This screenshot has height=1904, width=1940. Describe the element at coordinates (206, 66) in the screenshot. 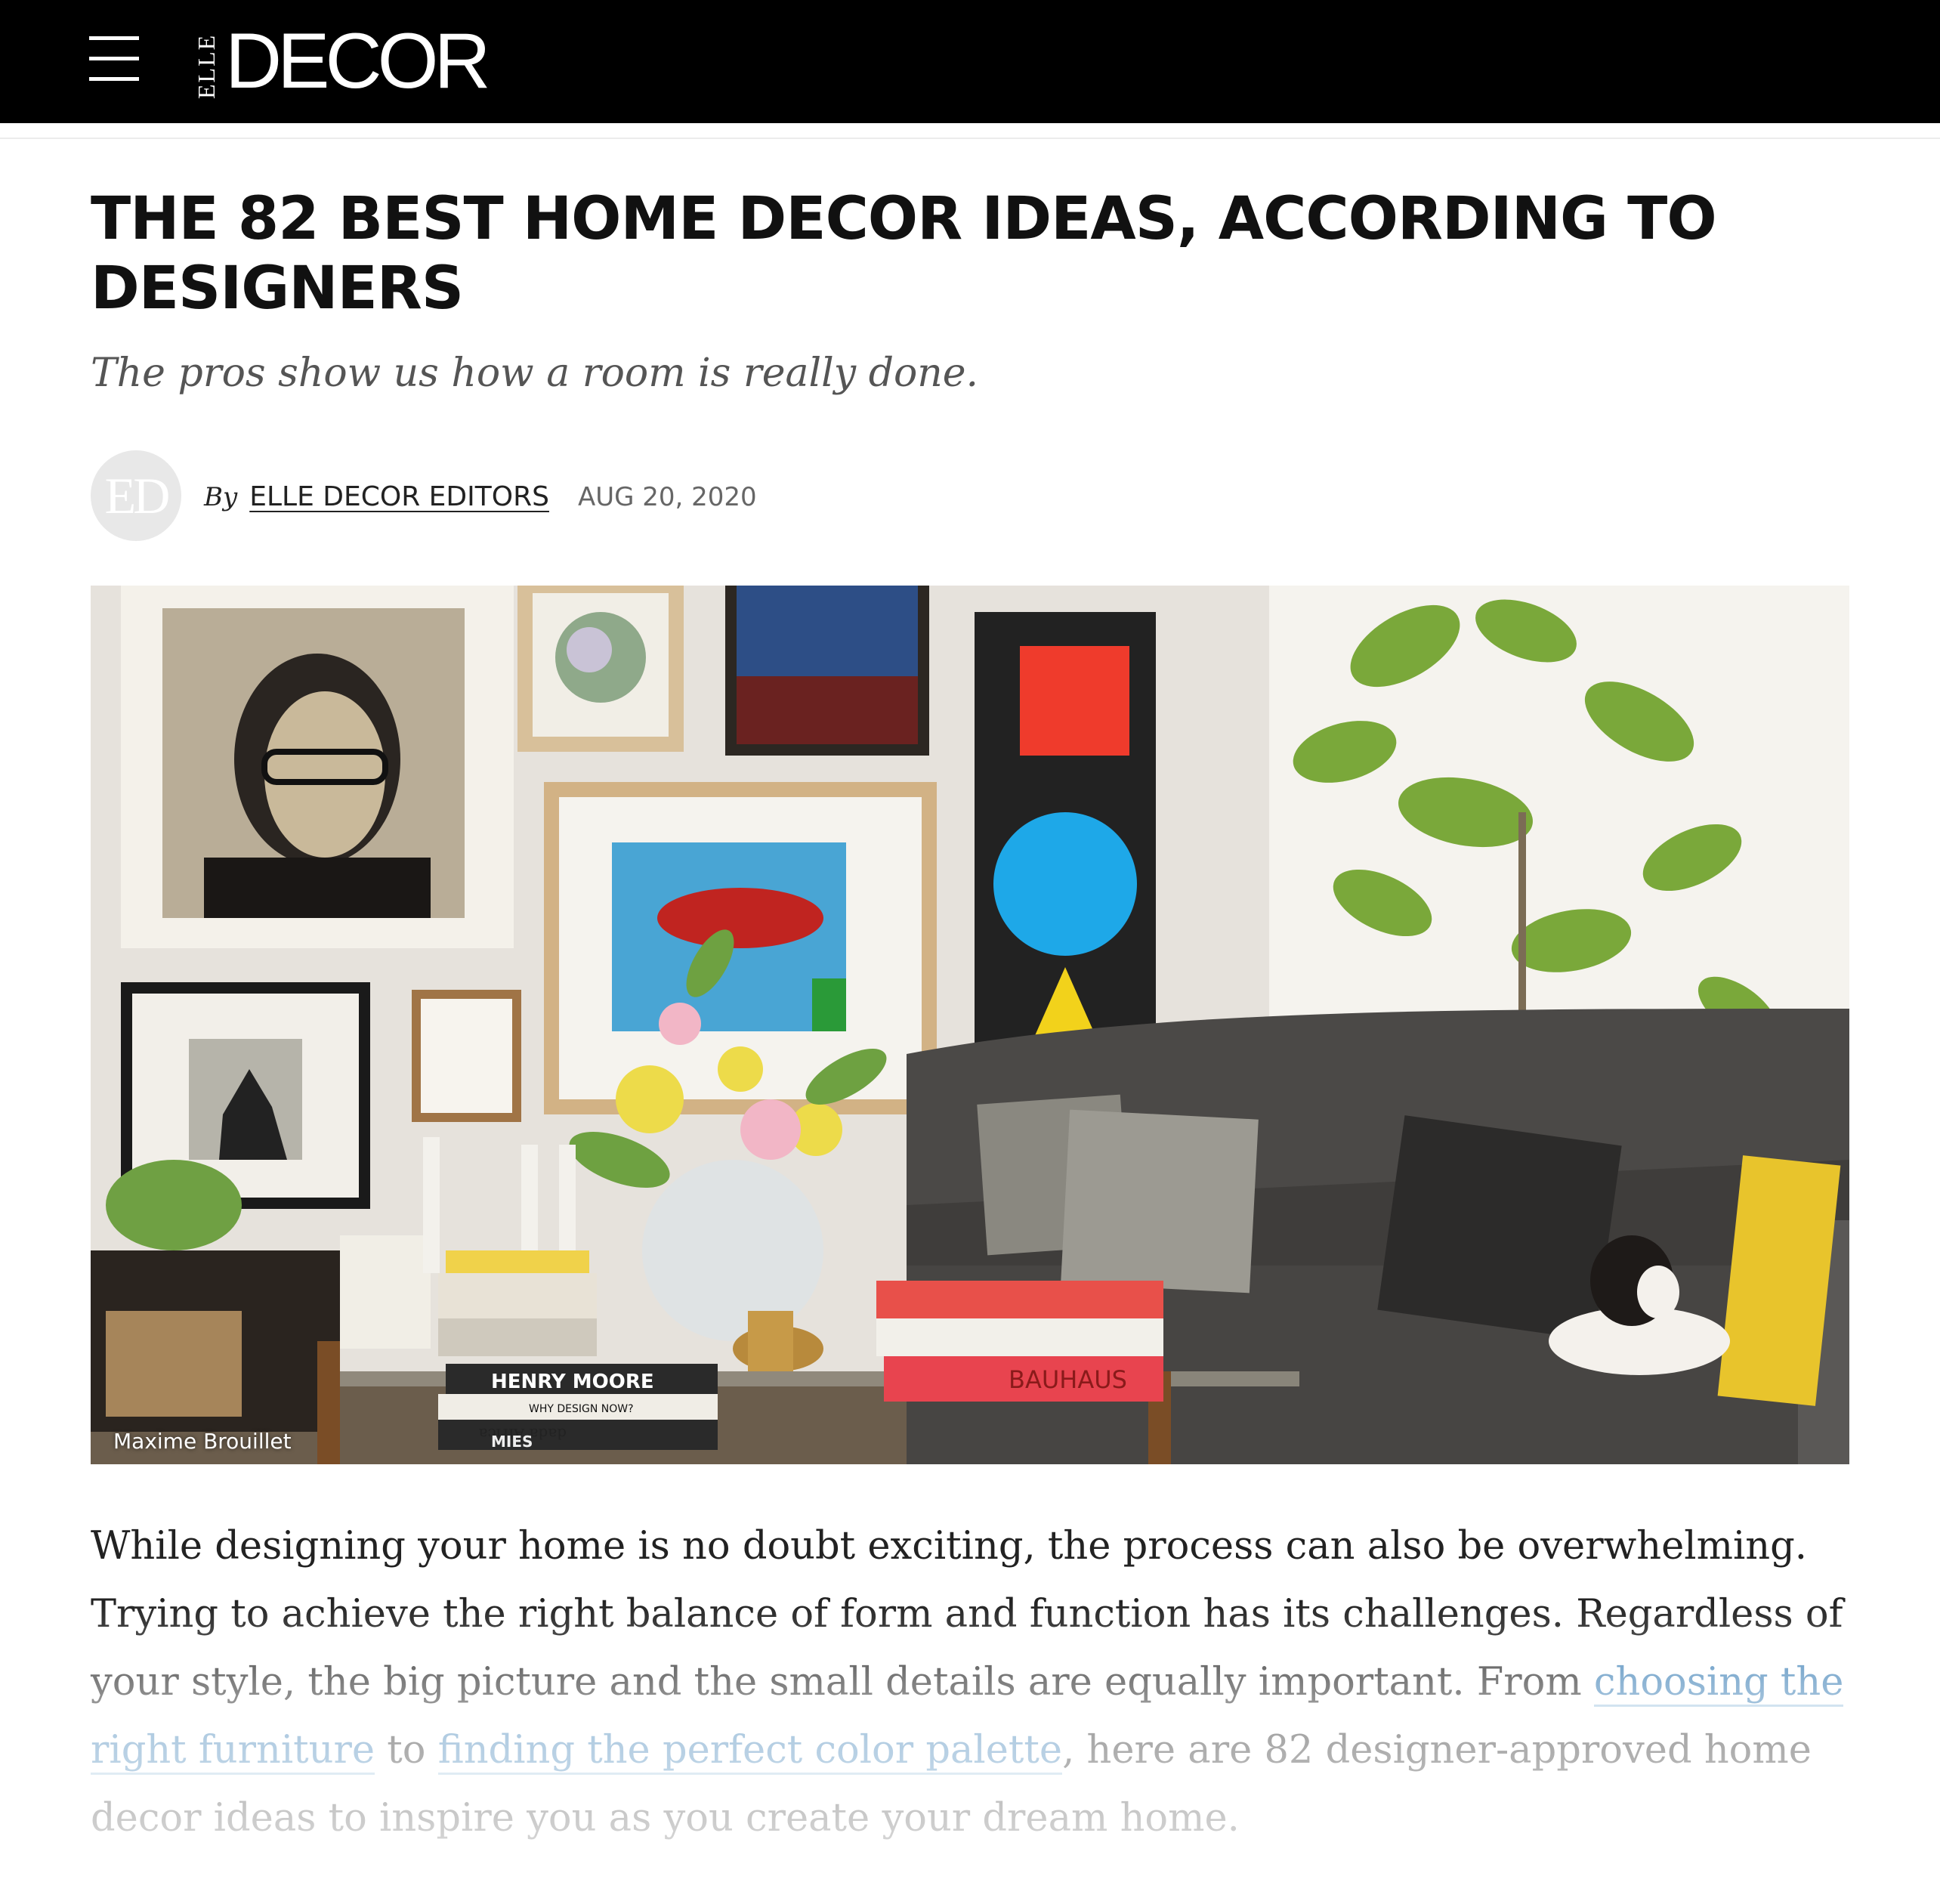

I see `logo-elle-text: ELLE` at that location.